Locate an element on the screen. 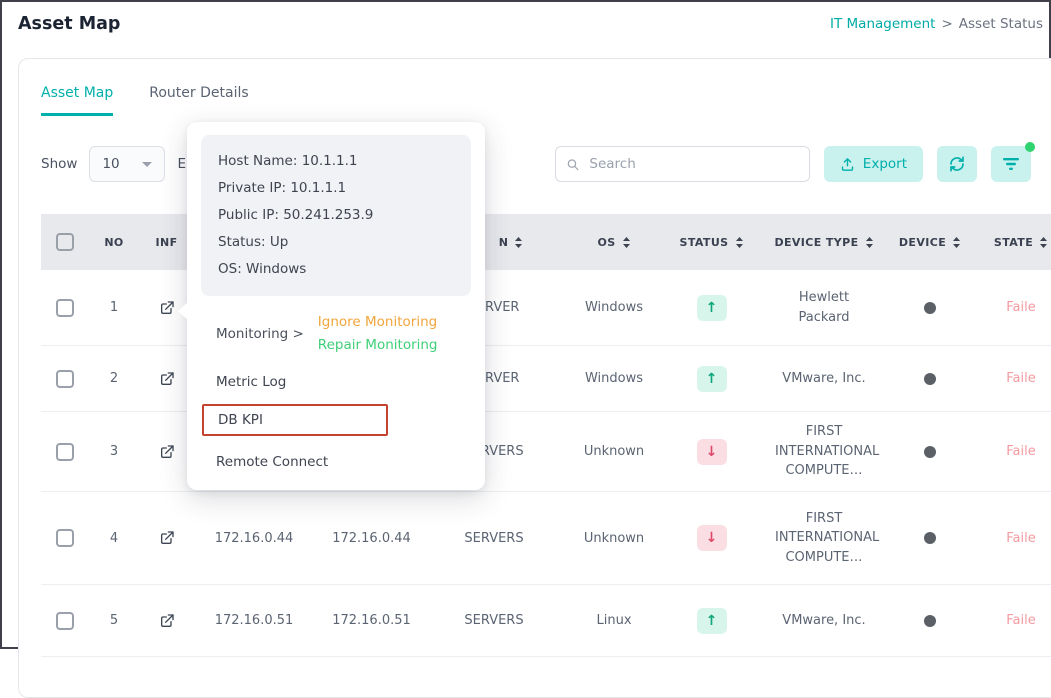 Image resolution: width=1051 pixels, height=698 pixels. refresh-icon is located at coordinates (957, 164).